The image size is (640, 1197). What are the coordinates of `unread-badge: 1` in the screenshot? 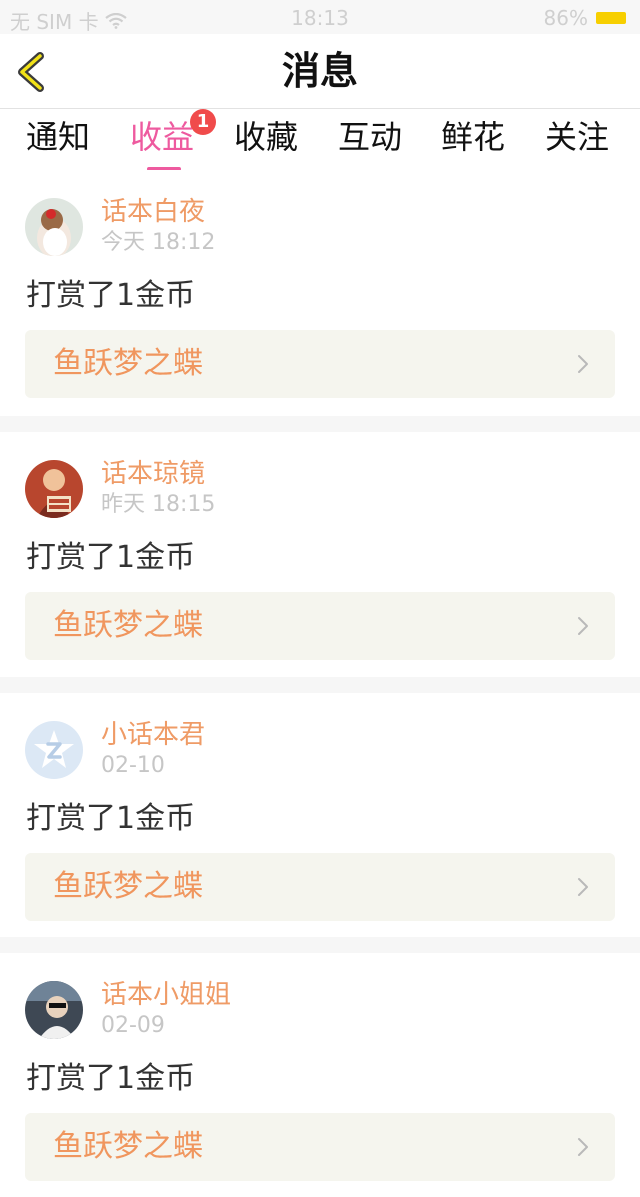 It's located at (203, 122).